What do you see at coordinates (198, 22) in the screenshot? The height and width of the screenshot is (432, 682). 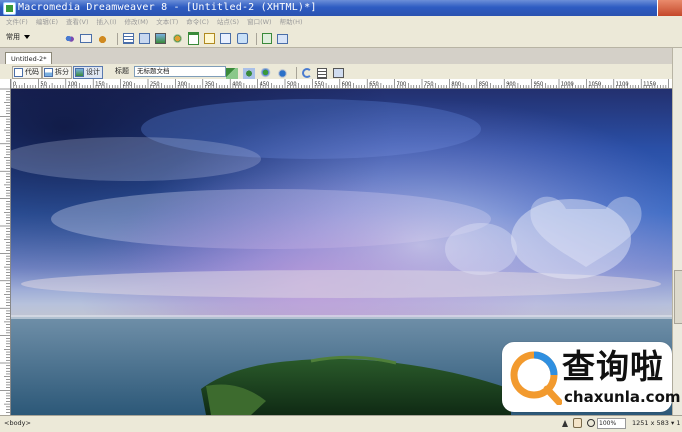 I see `menu-commands: 命令(C)` at bounding box center [198, 22].